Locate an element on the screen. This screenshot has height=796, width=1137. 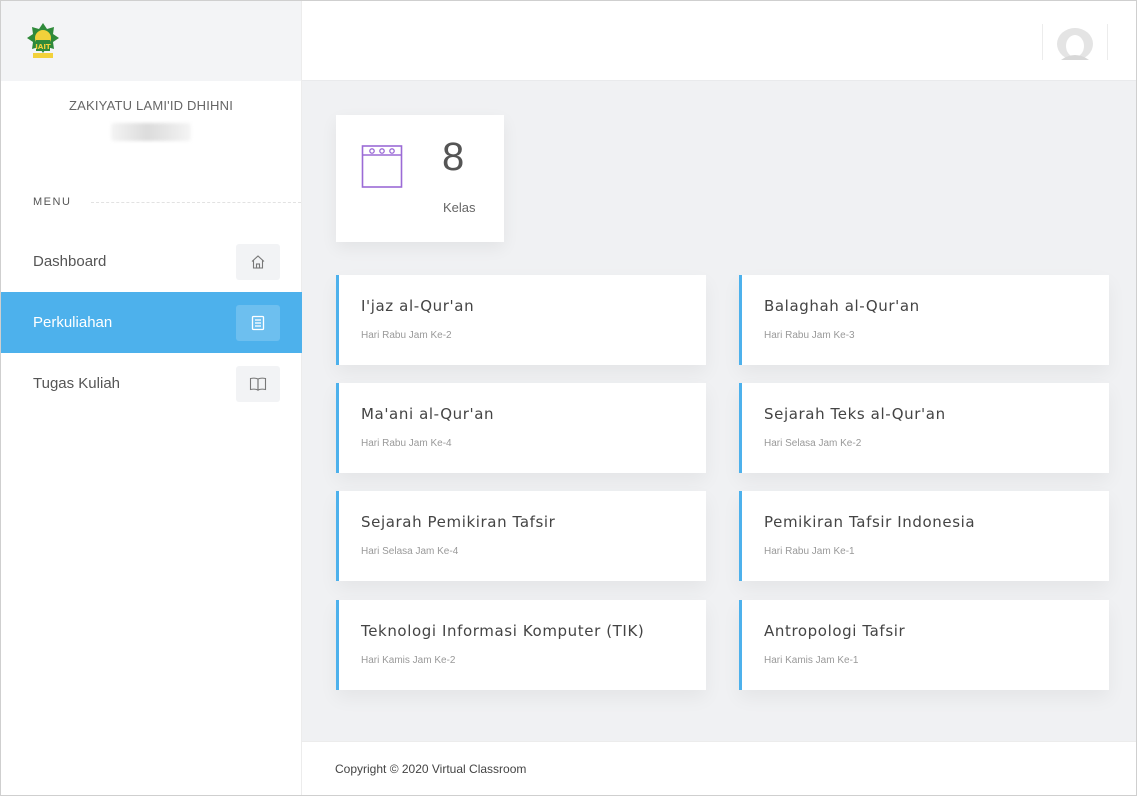
course-schedule: Hari Selasa Jam Ke-2 is located at coordinates (813, 443).